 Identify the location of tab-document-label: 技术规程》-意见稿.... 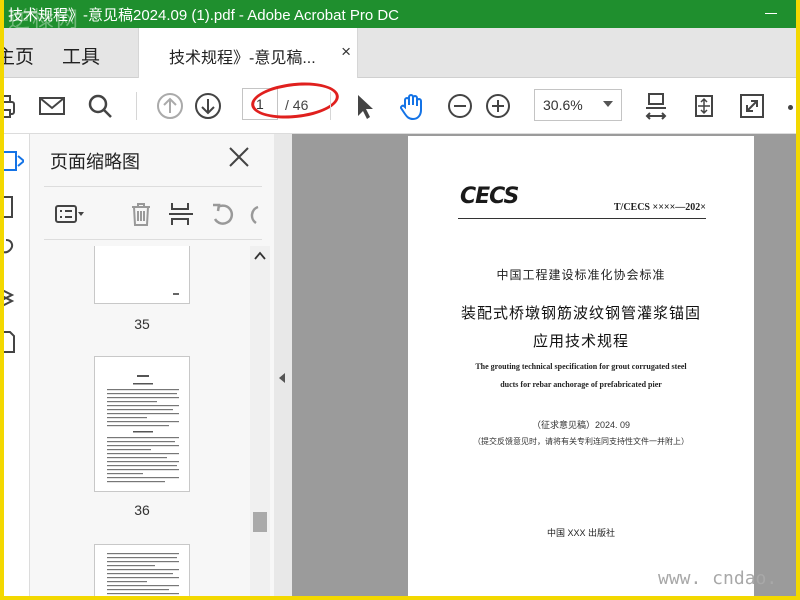
(242, 58).